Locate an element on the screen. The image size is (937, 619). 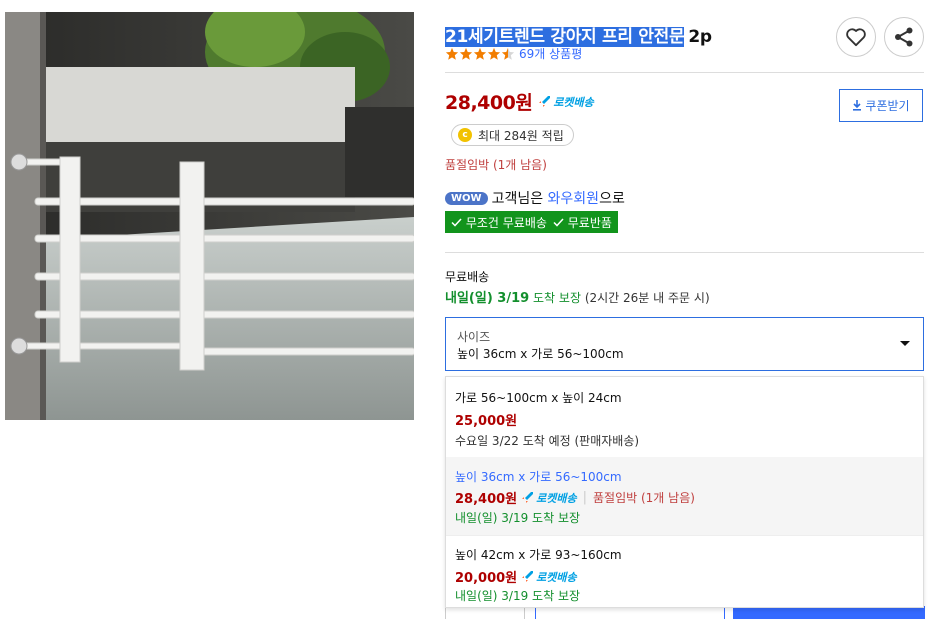
wishlist-button is located at coordinates (856, 37).